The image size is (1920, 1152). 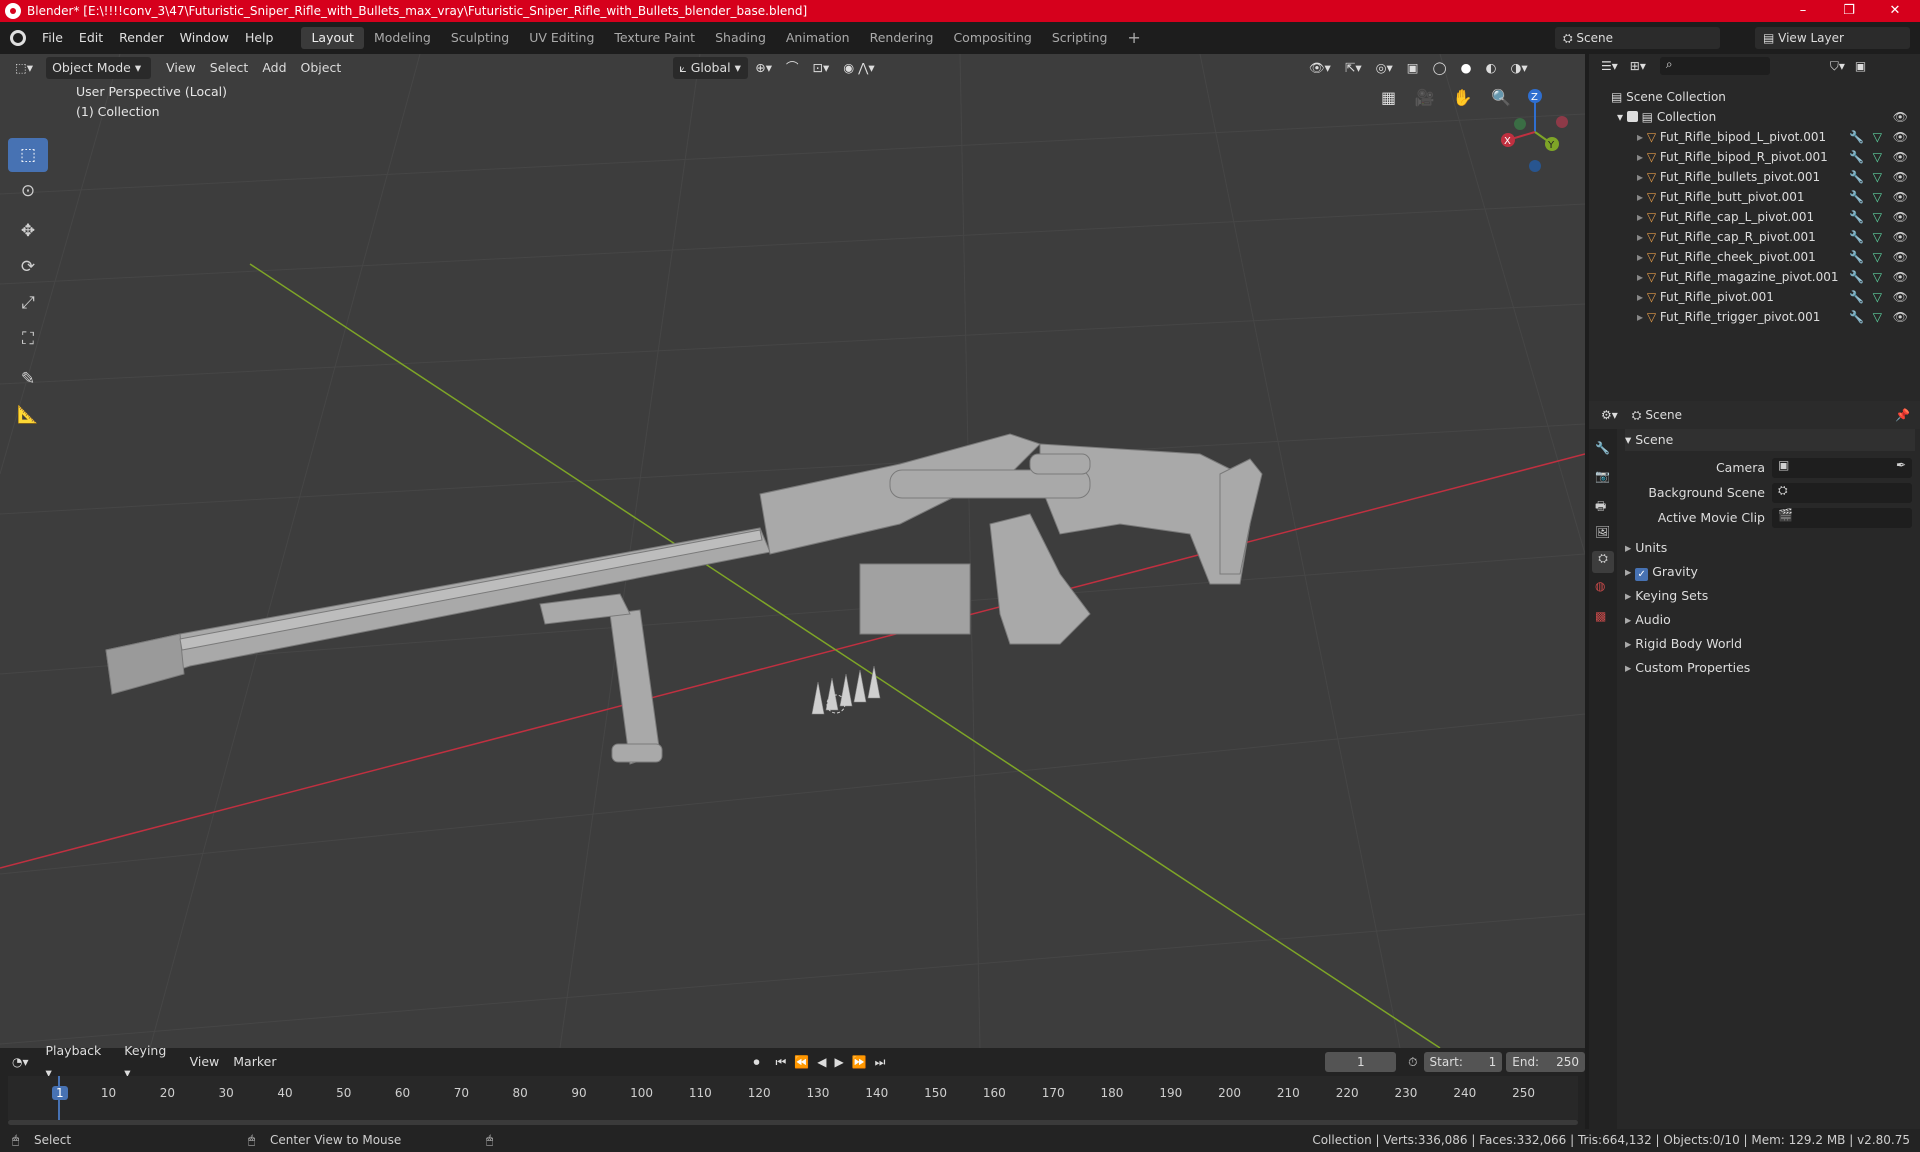 I want to click on add-workspace-icon: +, so click(x=1133, y=38).